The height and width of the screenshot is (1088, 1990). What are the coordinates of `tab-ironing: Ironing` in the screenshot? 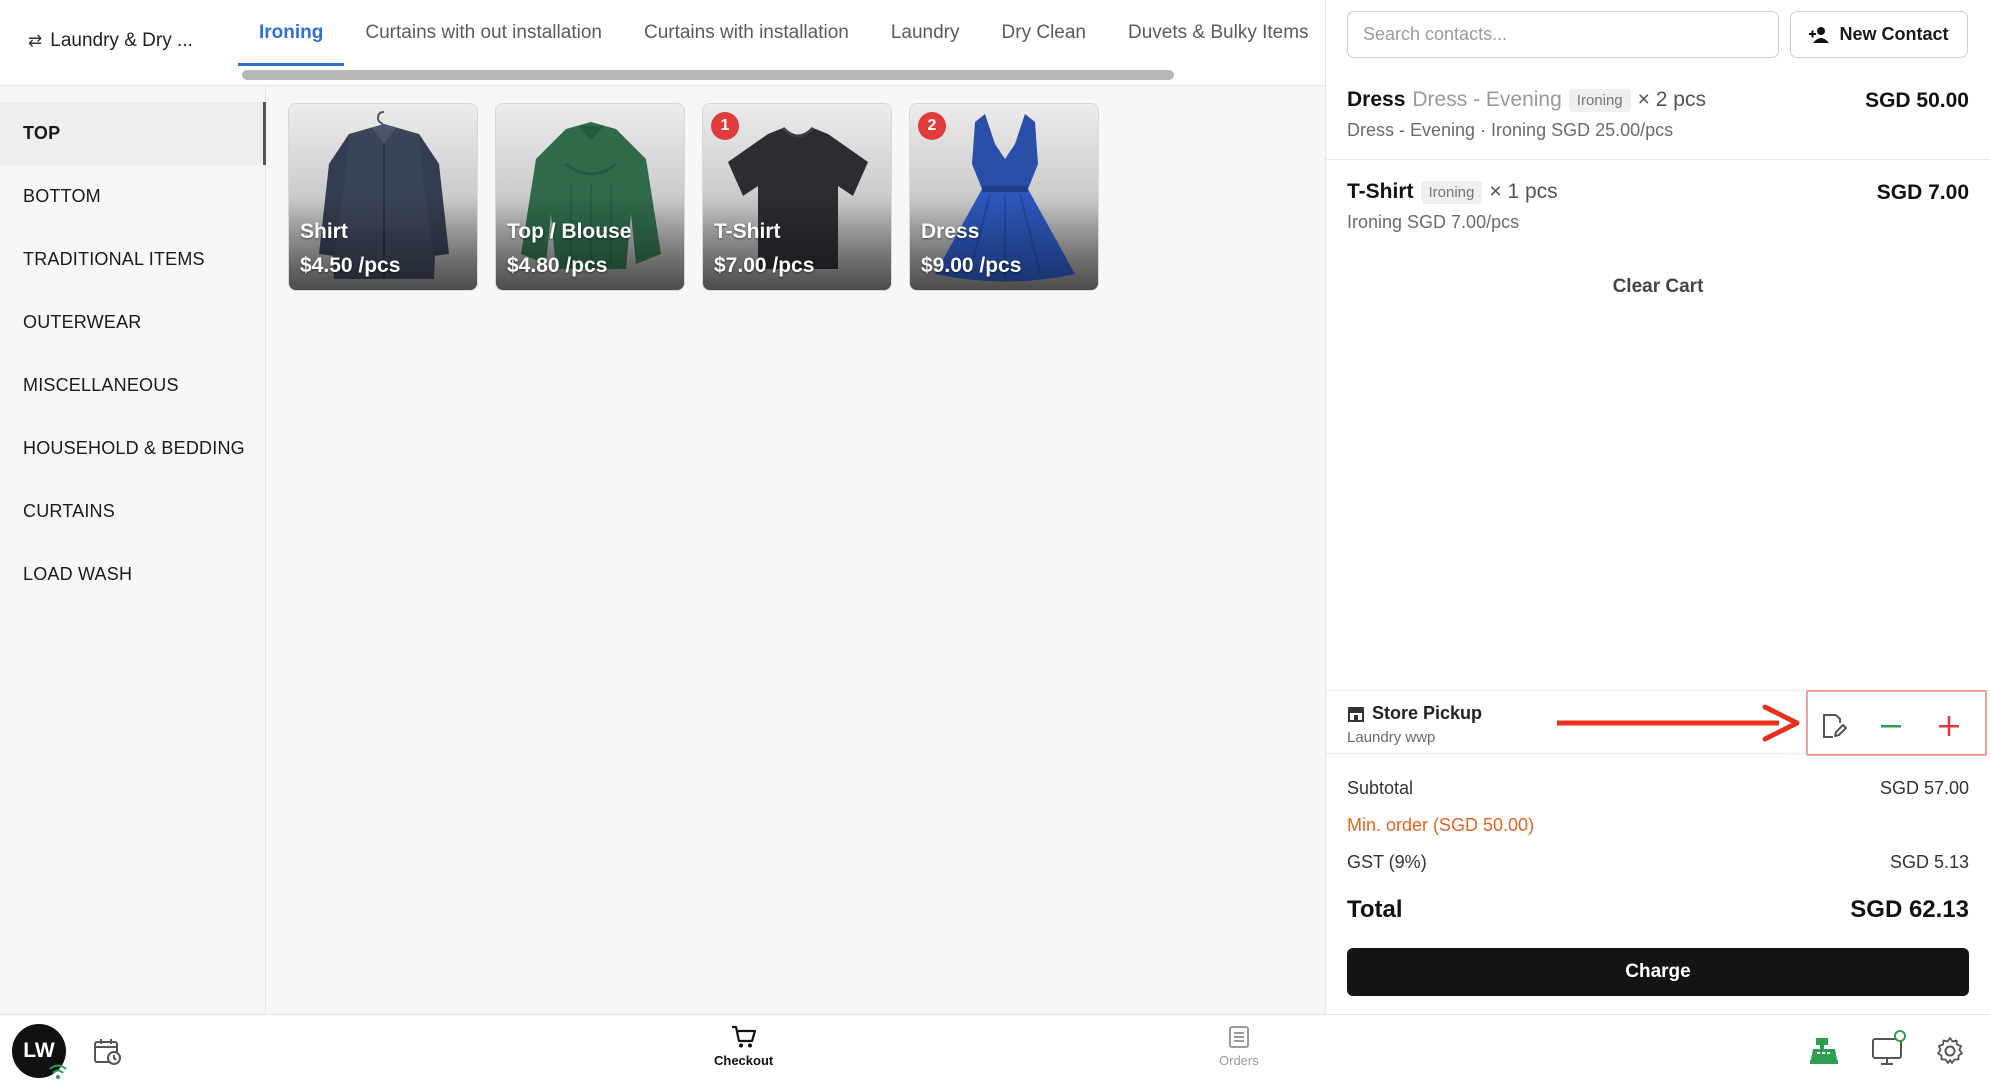 It's located at (291, 33).